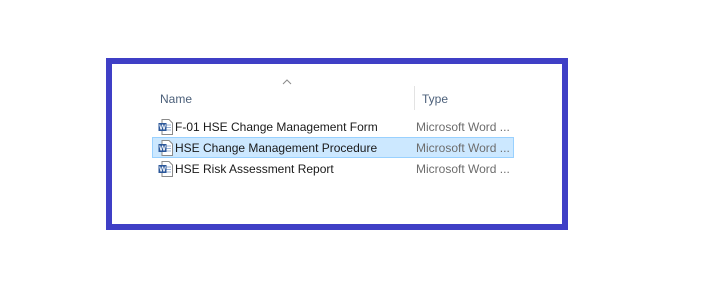 This screenshot has width=701, height=304. Describe the element at coordinates (414, 98) in the screenshot. I see `column-divider` at that location.